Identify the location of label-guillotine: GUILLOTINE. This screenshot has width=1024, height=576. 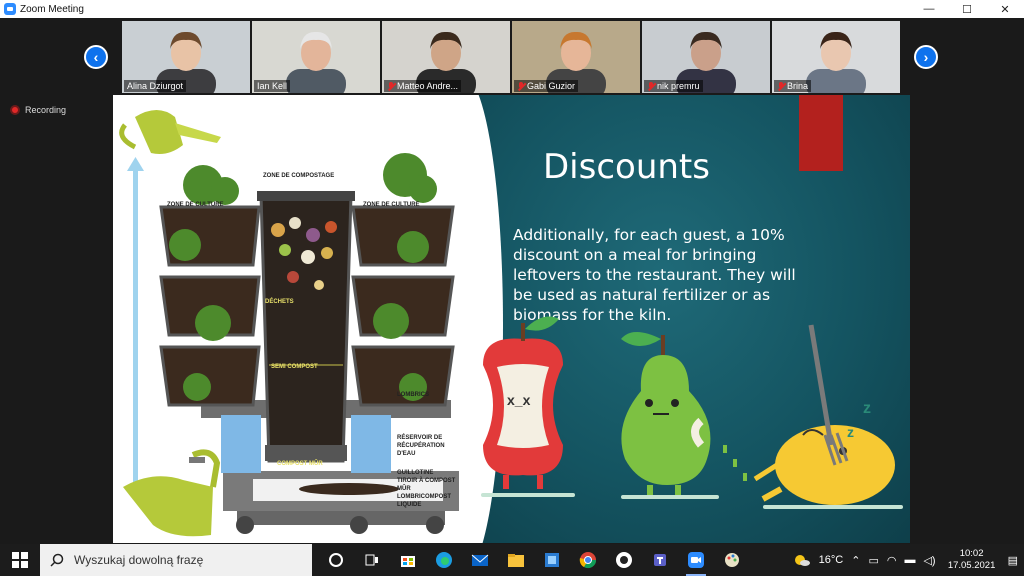
(415, 473).